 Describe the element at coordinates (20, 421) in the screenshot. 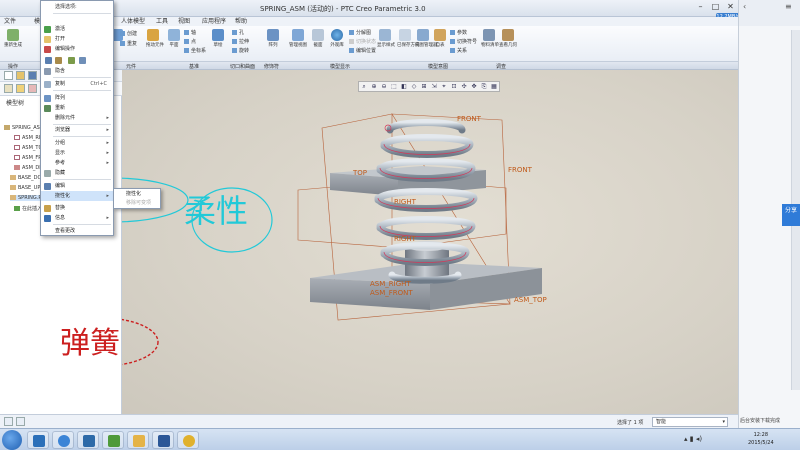

I see `toggle-browser-icon` at that location.